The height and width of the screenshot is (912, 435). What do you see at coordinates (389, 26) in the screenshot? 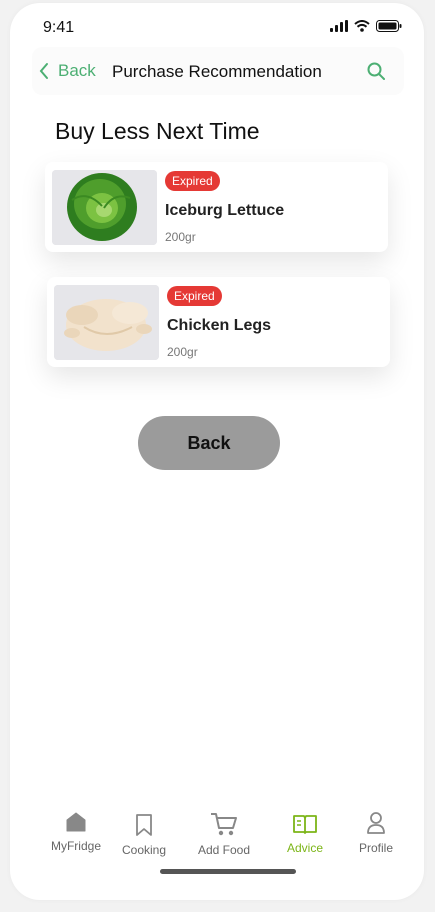
I see `battery-icon` at bounding box center [389, 26].